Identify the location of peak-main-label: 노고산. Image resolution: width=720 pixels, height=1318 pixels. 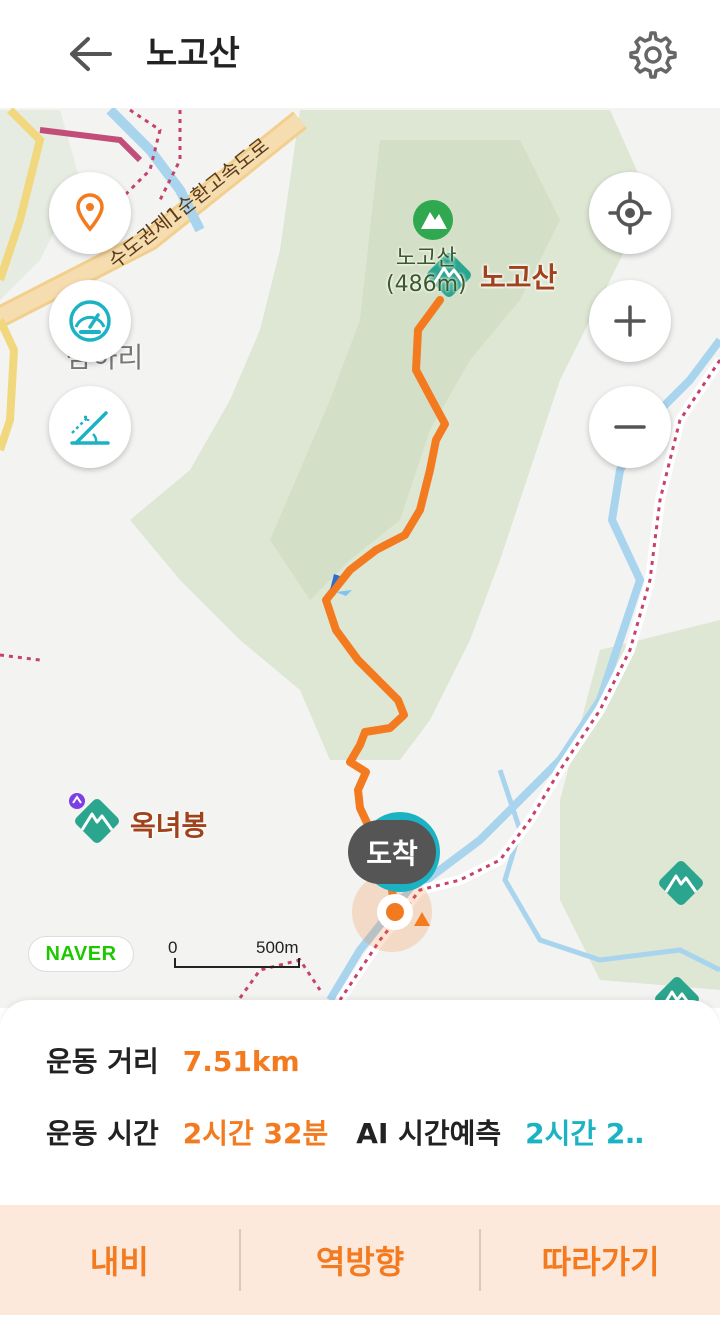
(519, 277).